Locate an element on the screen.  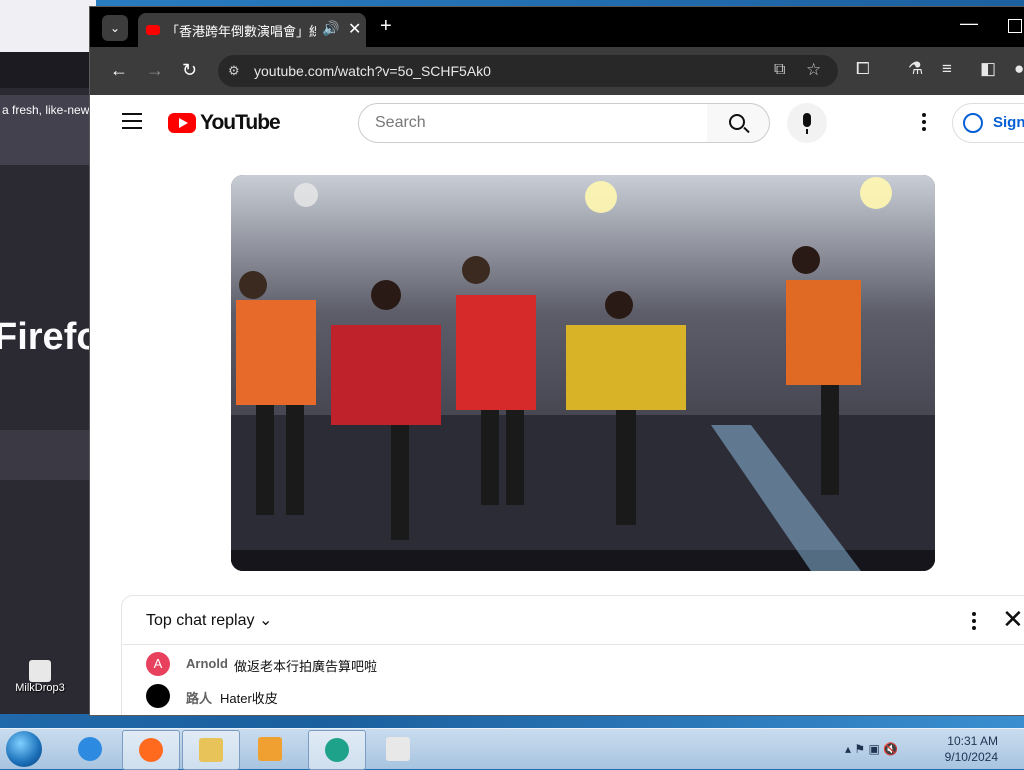
play-triangle-icon is located at coordinates (183, 123).